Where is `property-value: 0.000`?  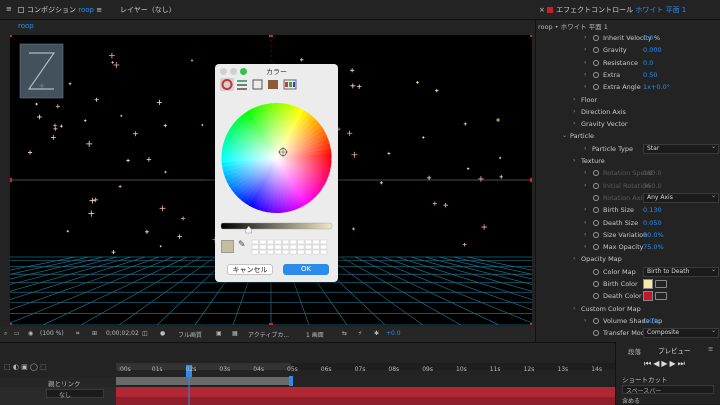 property-value: 0.000 is located at coordinates (652, 50).